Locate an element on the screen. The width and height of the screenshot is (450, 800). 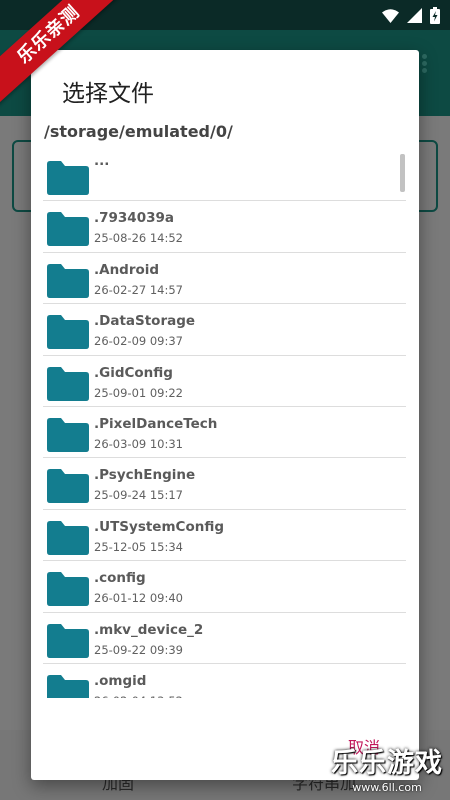
file-row: .omgid 26-02-04 13:52 is located at coordinates (224, 681).